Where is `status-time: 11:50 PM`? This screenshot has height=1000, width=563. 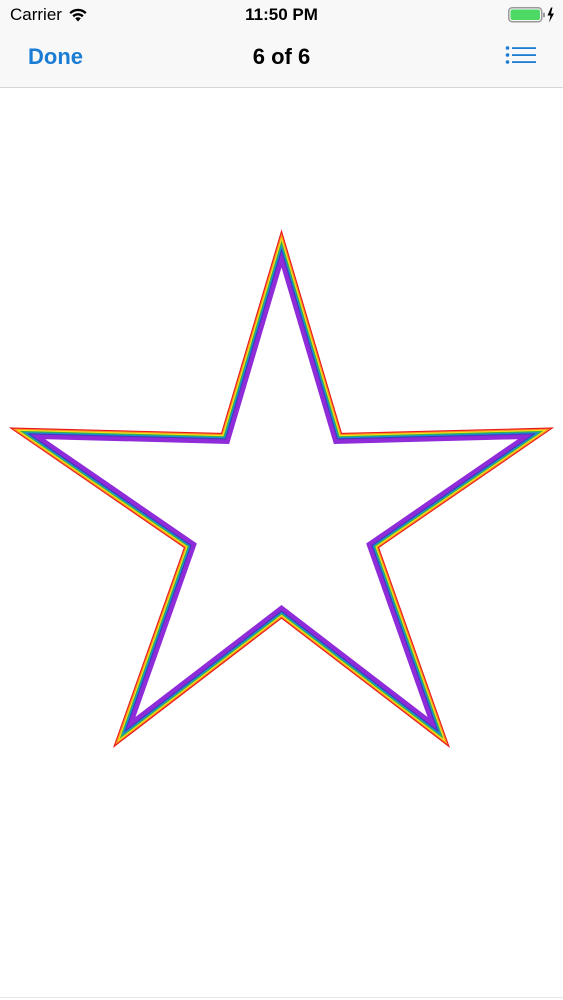 status-time: 11:50 PM is located at coordinates (281, 14).